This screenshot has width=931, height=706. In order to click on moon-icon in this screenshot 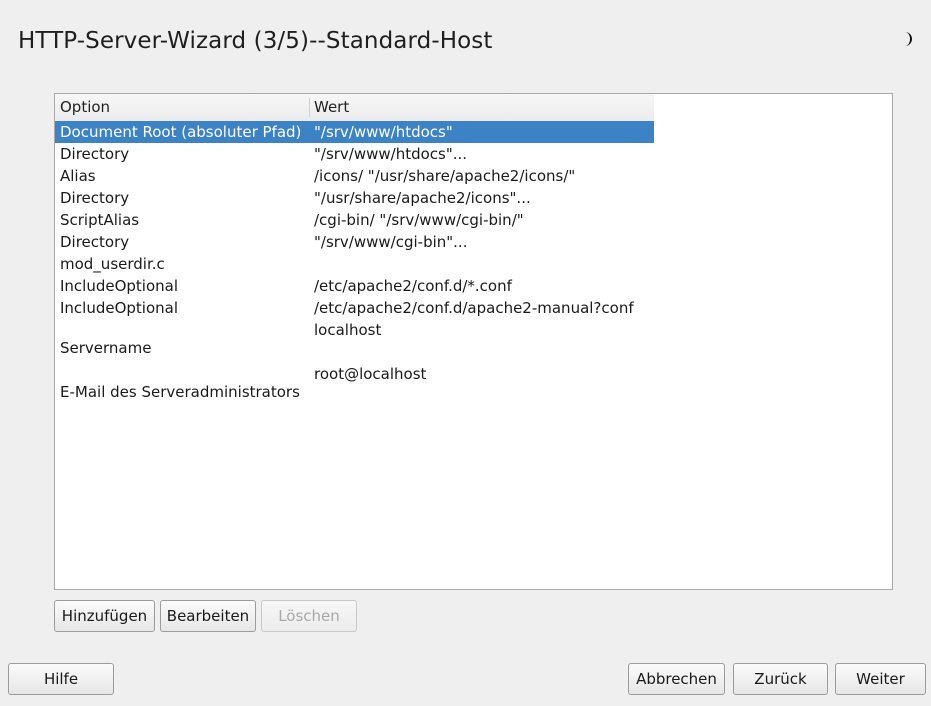, I will do `click(908, 39)`.